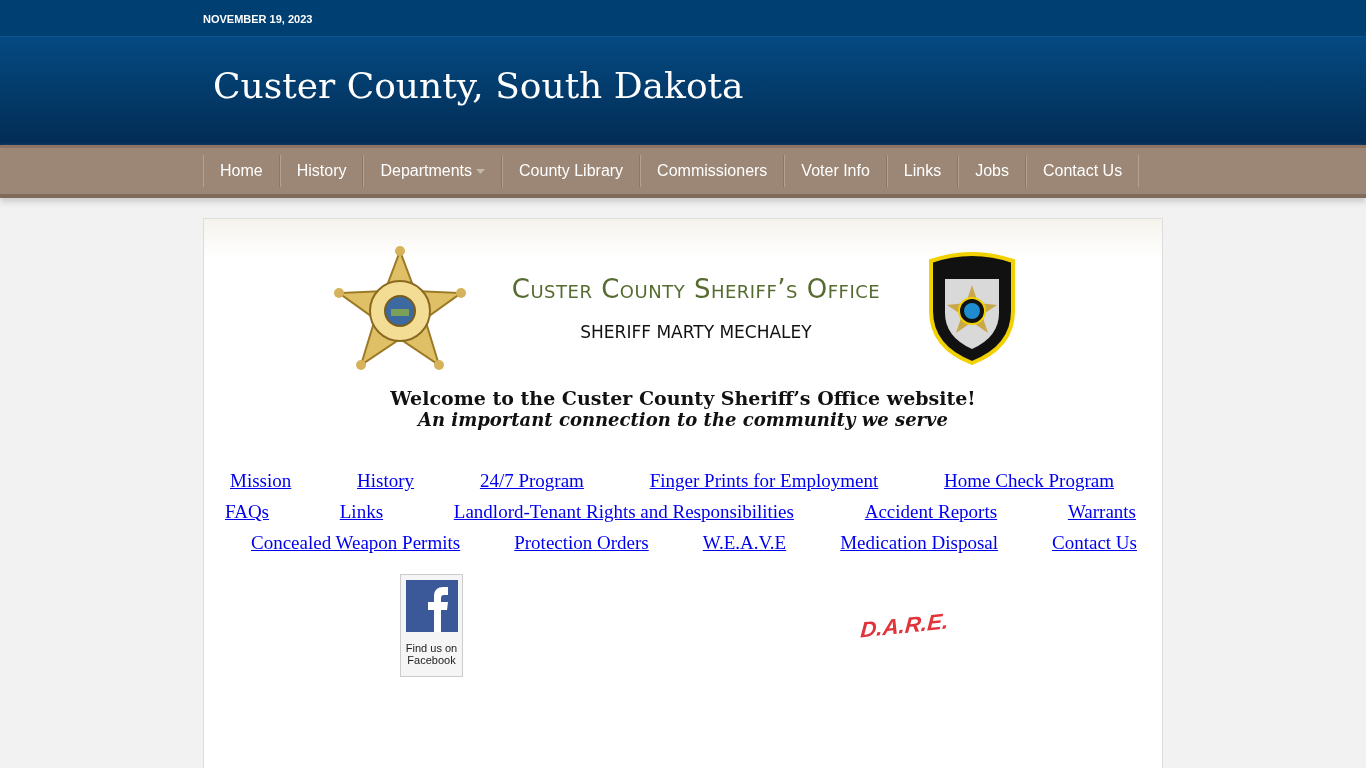 The width and height of the screenshot is (1366, 768). I want to click on sheriff-star-icon, so click(400, 308).